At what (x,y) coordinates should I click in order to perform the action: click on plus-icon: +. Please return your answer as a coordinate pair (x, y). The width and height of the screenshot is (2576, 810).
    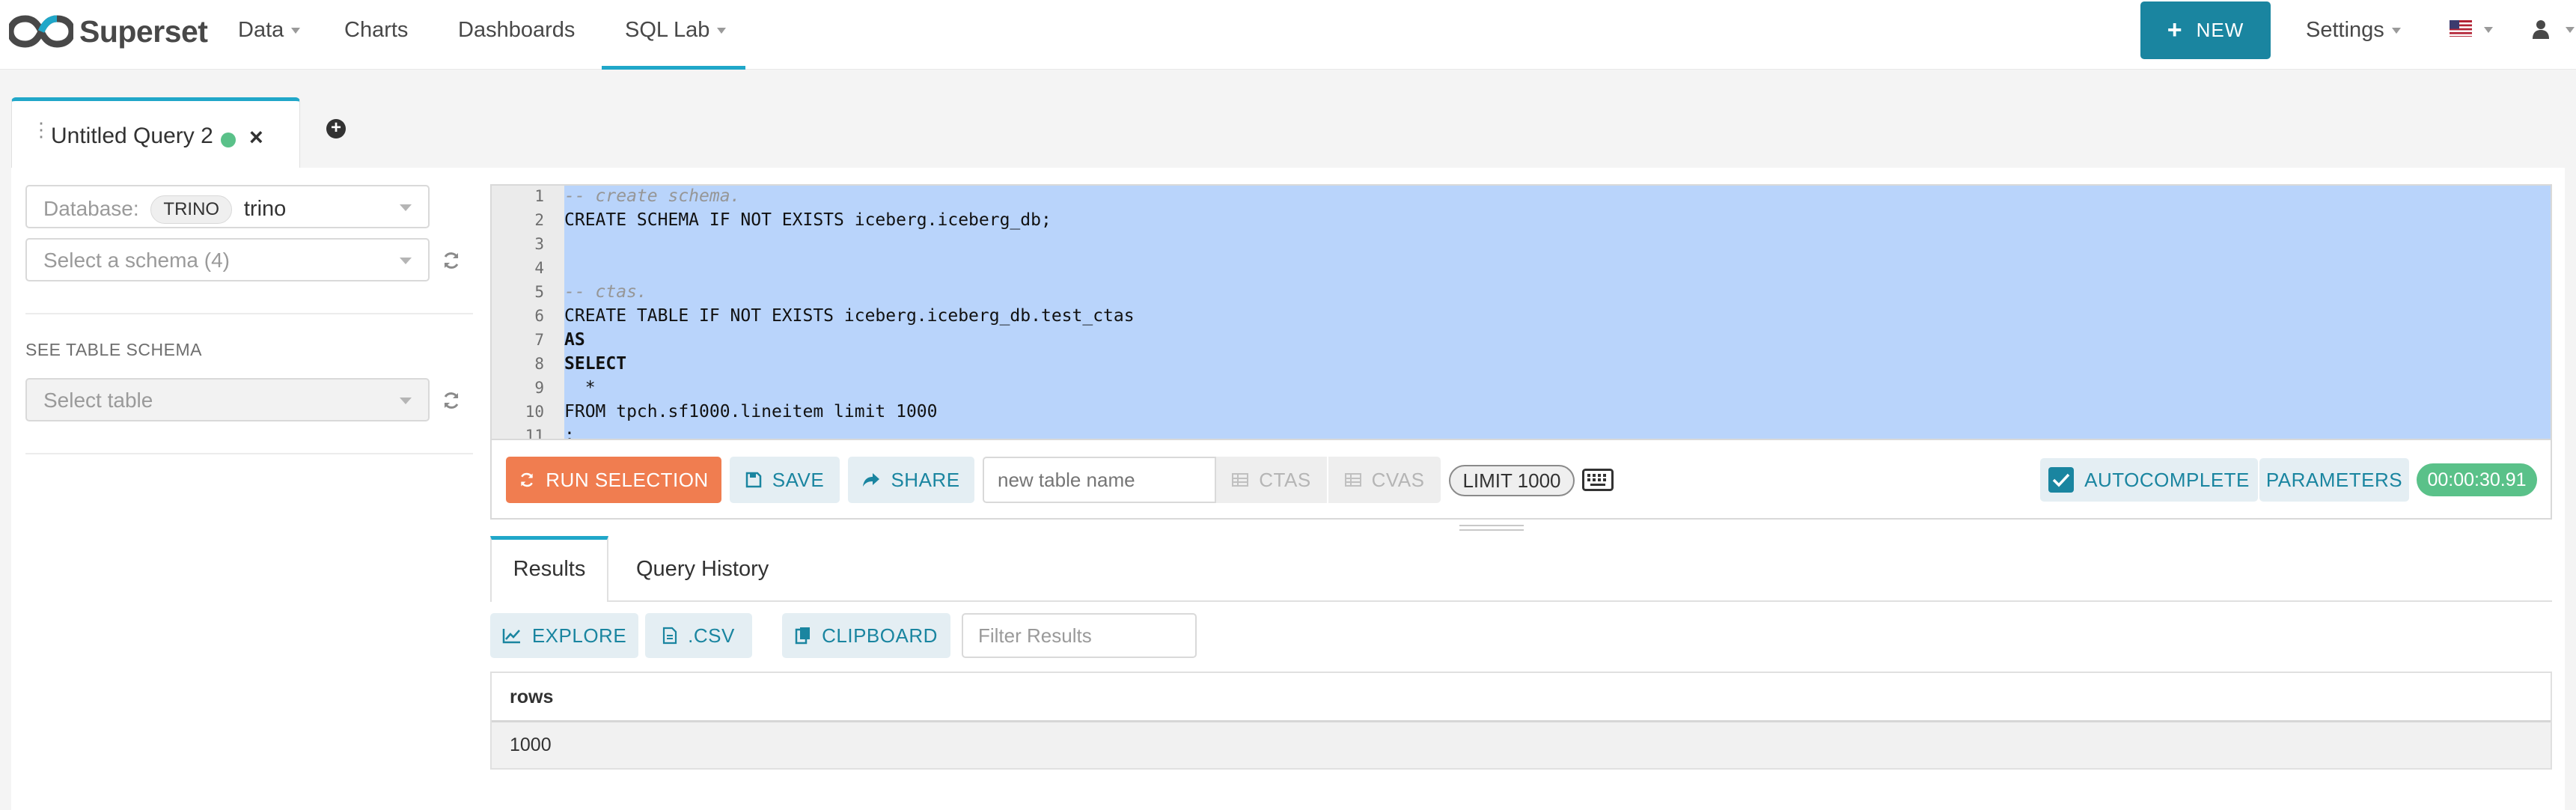
    Looking at the image, I should click on (2175, 30).